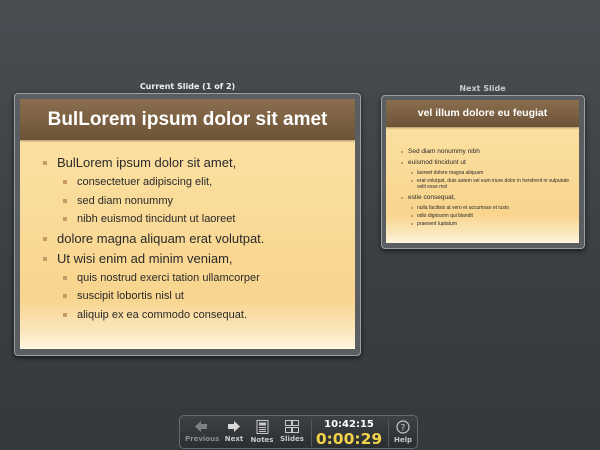 Image resolution: width=600 pixels, height=450 pixels. I want to click on bullet-item: euismod tincidunt ut, so click(487, 162).